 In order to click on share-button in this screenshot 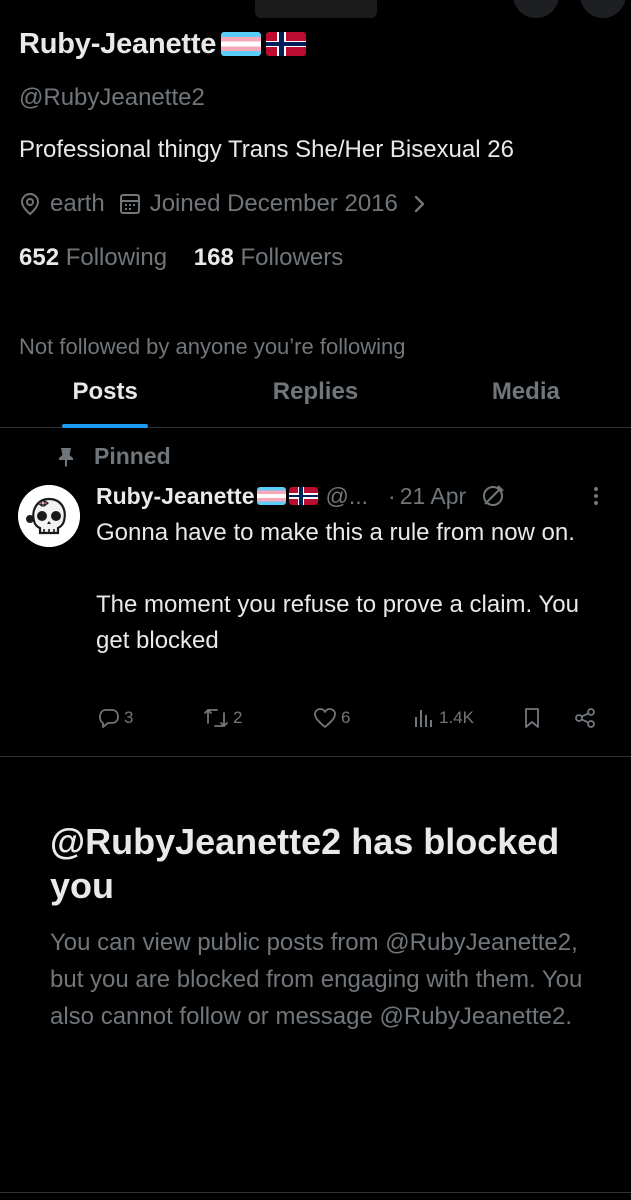, I will do `click(585, 718)`.